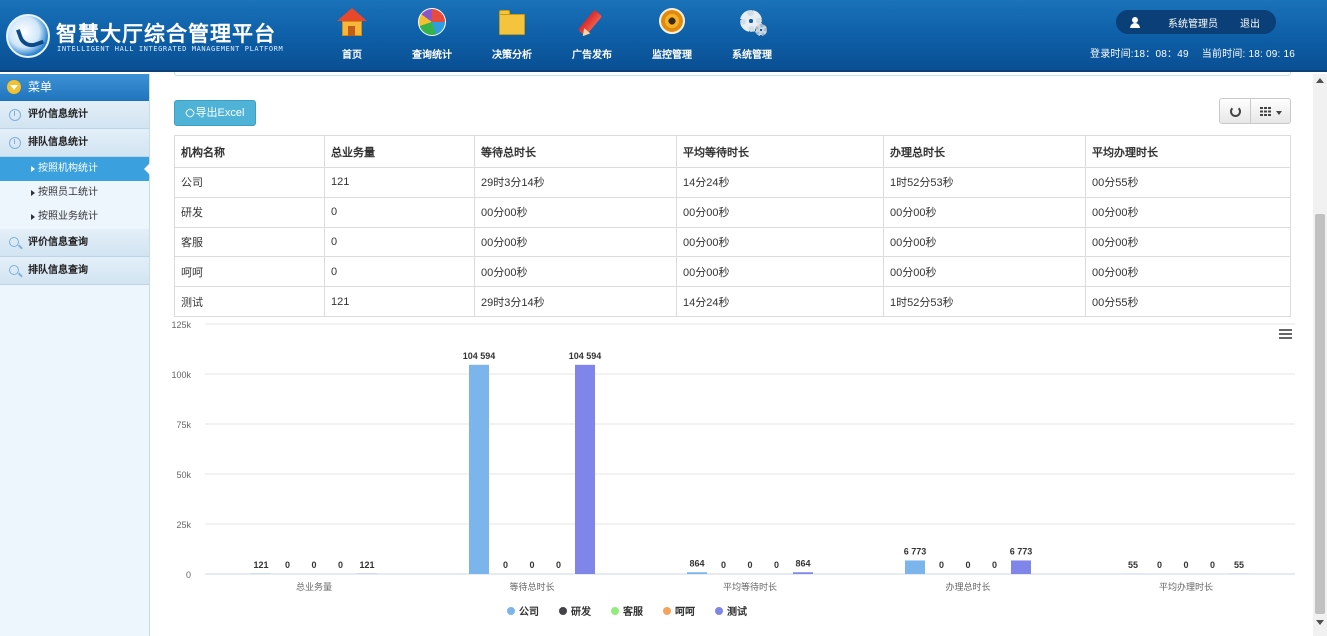 The width and height of the screenshot is (1327, 636). I want to click on refresh-button, so click(1235, 111).